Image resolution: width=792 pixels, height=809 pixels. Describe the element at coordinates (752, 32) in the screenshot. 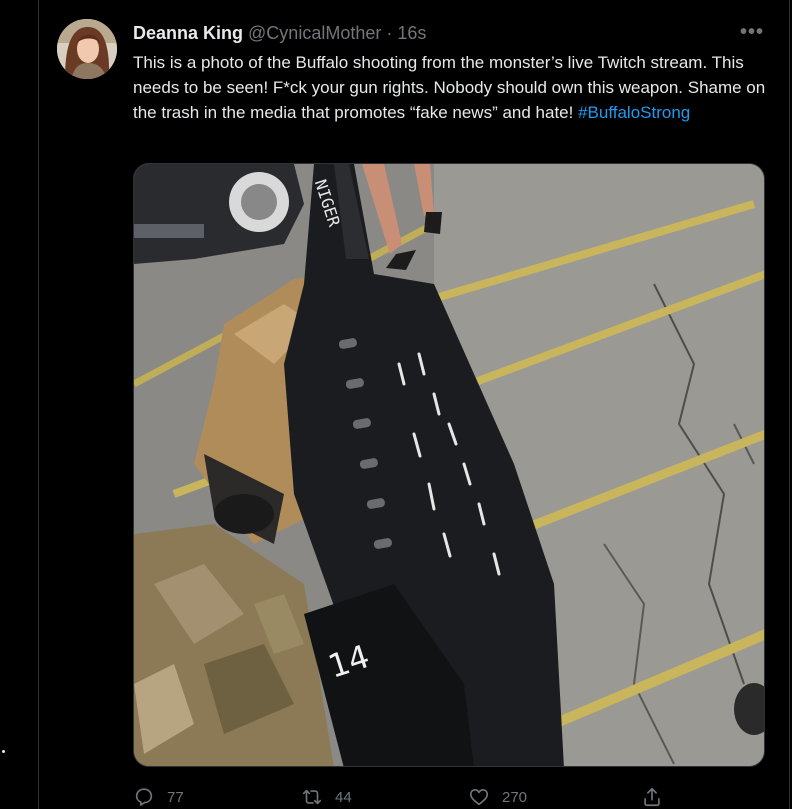

I see `more-options-icon: •••` at that location.